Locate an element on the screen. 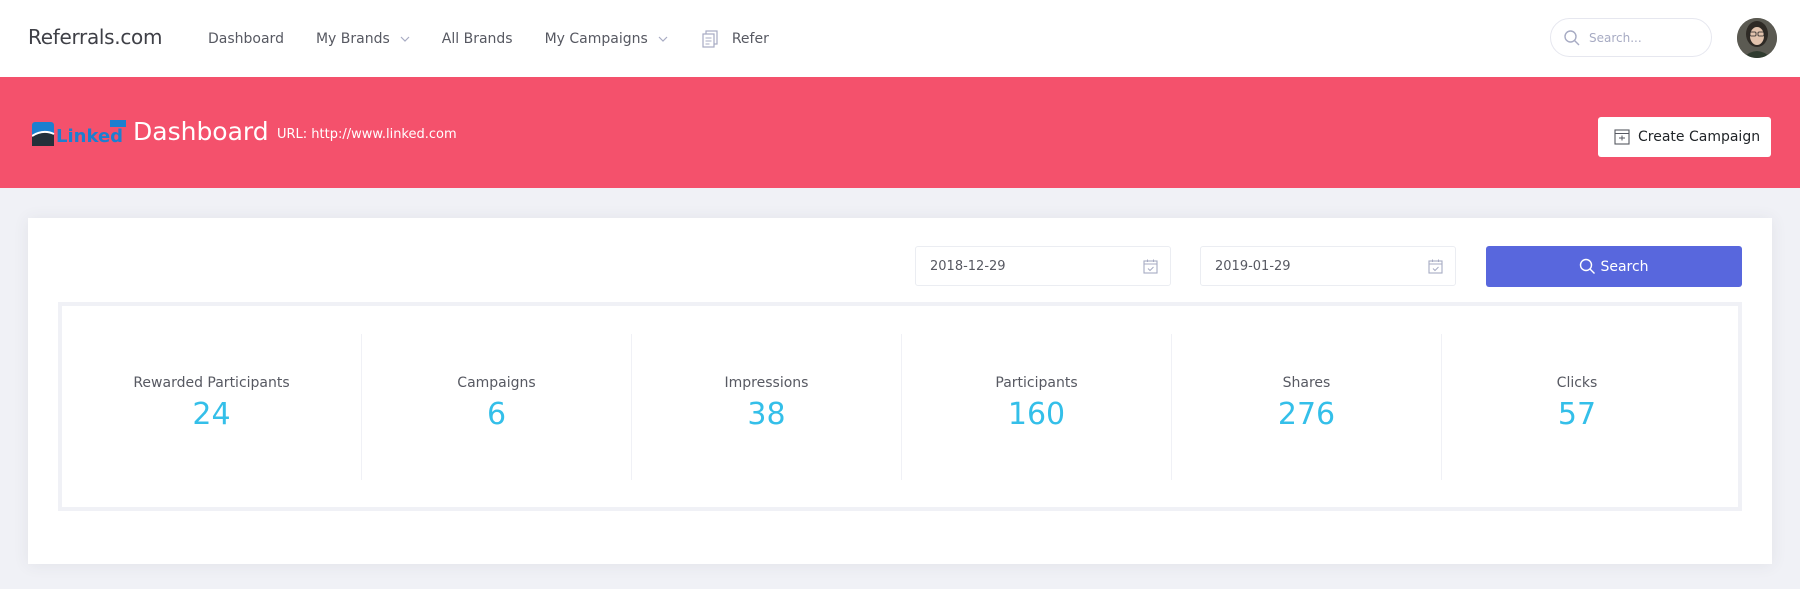 Image resolution: width=1800 pixels, height=589 pixels. start-date-field: 2018-12-29 is located at coordinates (1043, 266).